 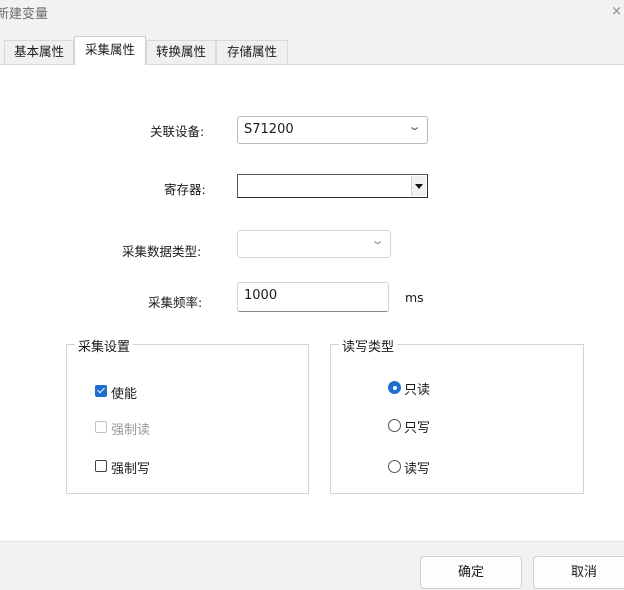 What do you see at coordinates (175, 302) in the screenshot?
I see `frequency-label: 采集频率:` at bounding box center [175, 302].